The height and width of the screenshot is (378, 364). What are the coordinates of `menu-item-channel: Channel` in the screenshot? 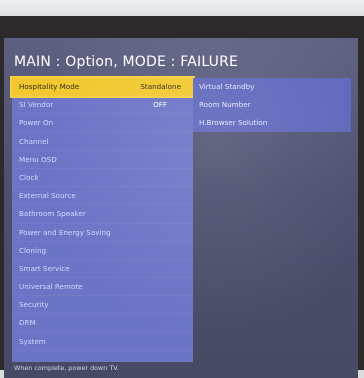 It's located at (102, 142).